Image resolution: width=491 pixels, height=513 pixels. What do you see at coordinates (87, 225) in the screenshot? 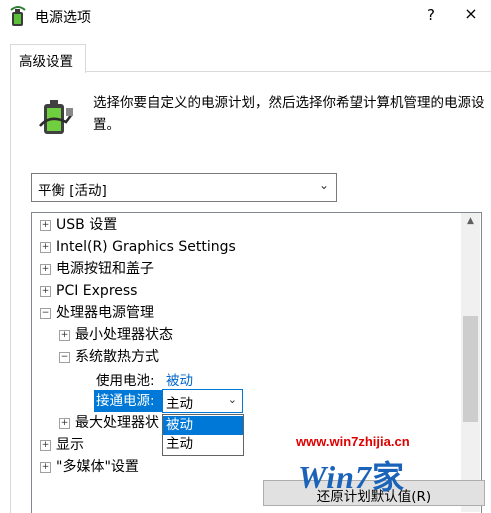
I see `tree-item-label: USB 设置` at bounding box center [87, 225].